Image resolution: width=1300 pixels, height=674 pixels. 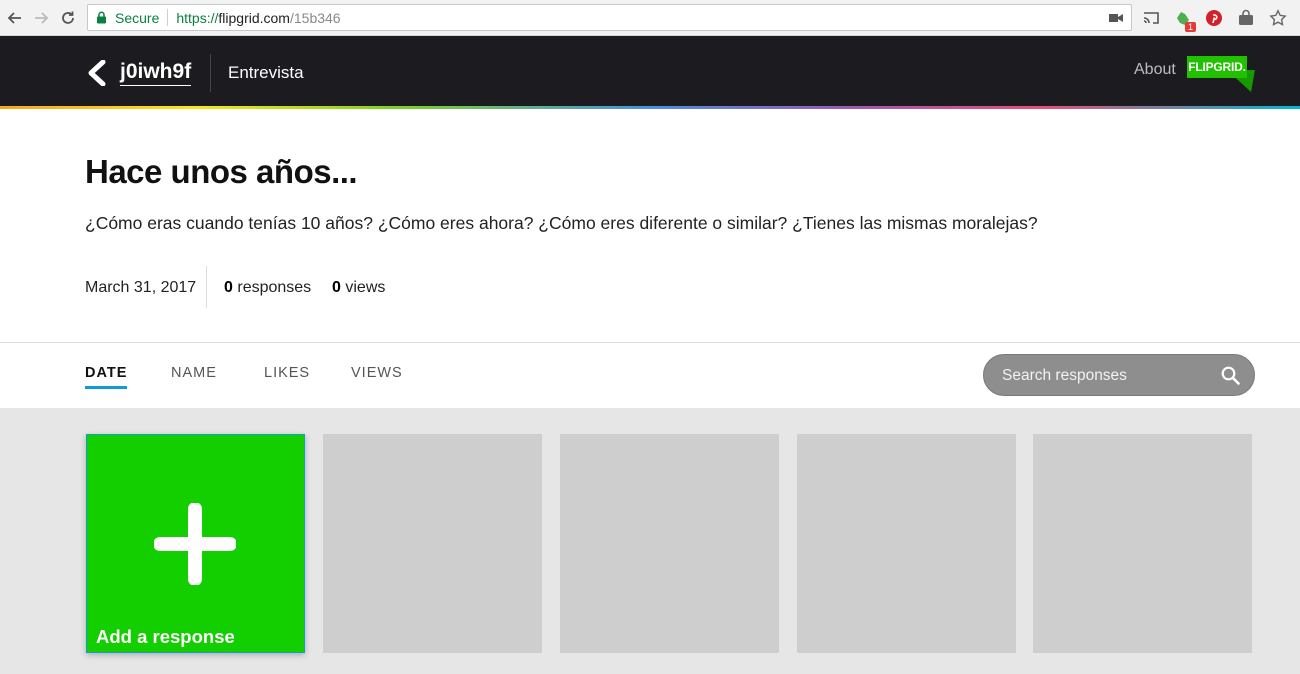 I want to click on meta-divider, so click(x=206, y=287).